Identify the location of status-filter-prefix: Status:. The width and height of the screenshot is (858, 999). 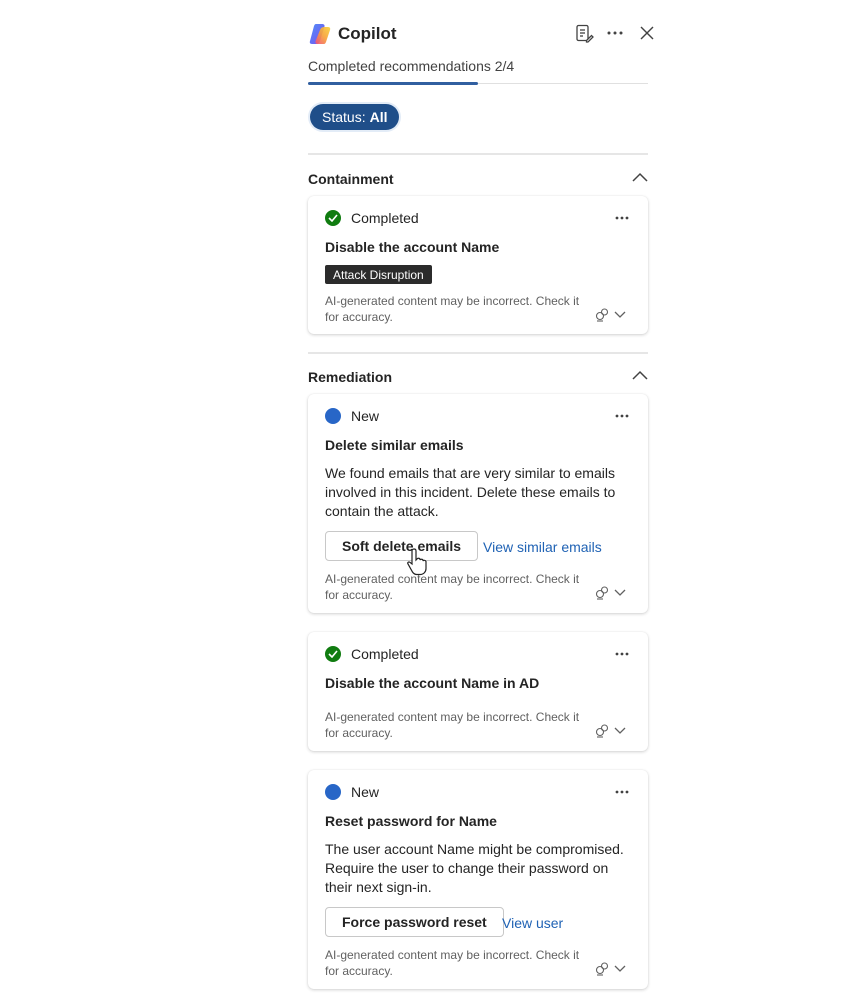
(344, 117).